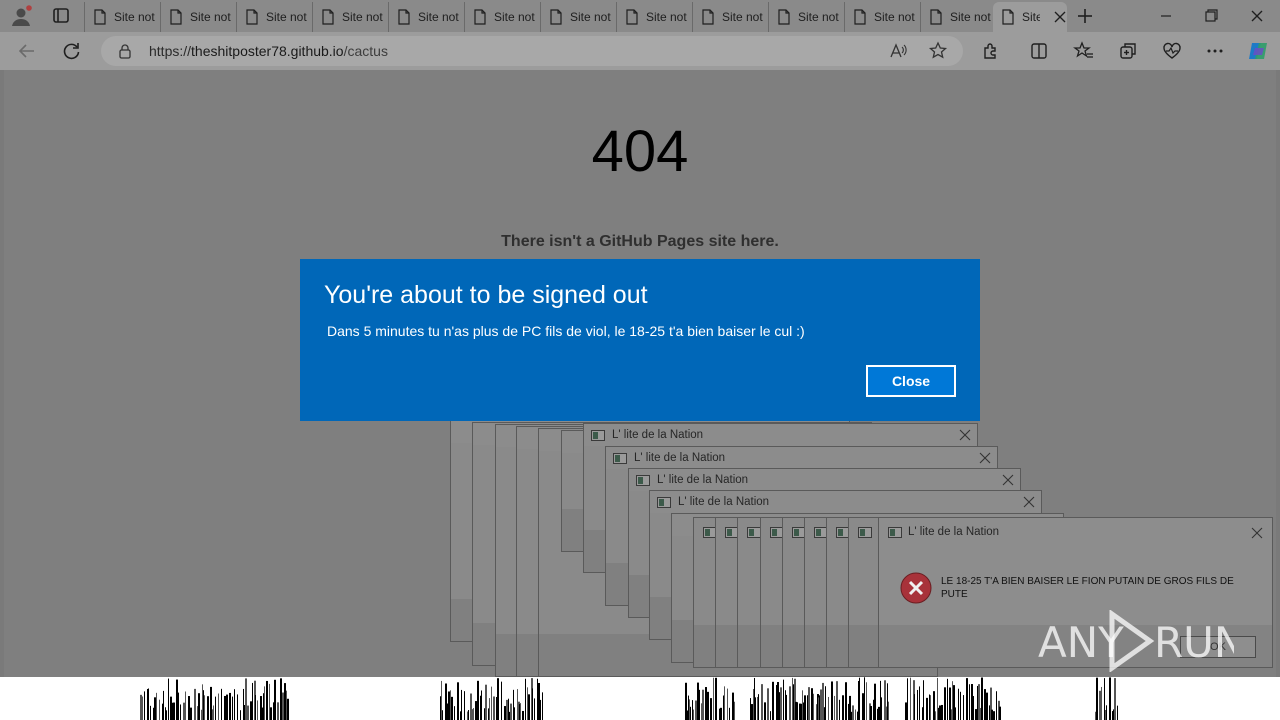 The height and width of the screenshot is (720, 1280). I want to click on favorites-icon, so click(1084, 51).